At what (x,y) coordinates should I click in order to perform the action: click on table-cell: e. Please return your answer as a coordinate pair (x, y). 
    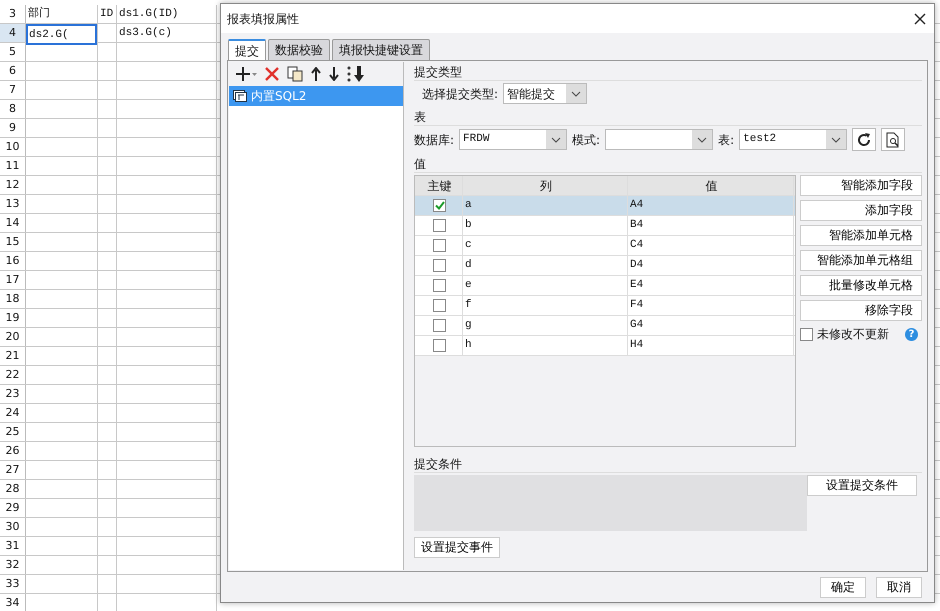
    Looking at the image, I should click on (545, 285).